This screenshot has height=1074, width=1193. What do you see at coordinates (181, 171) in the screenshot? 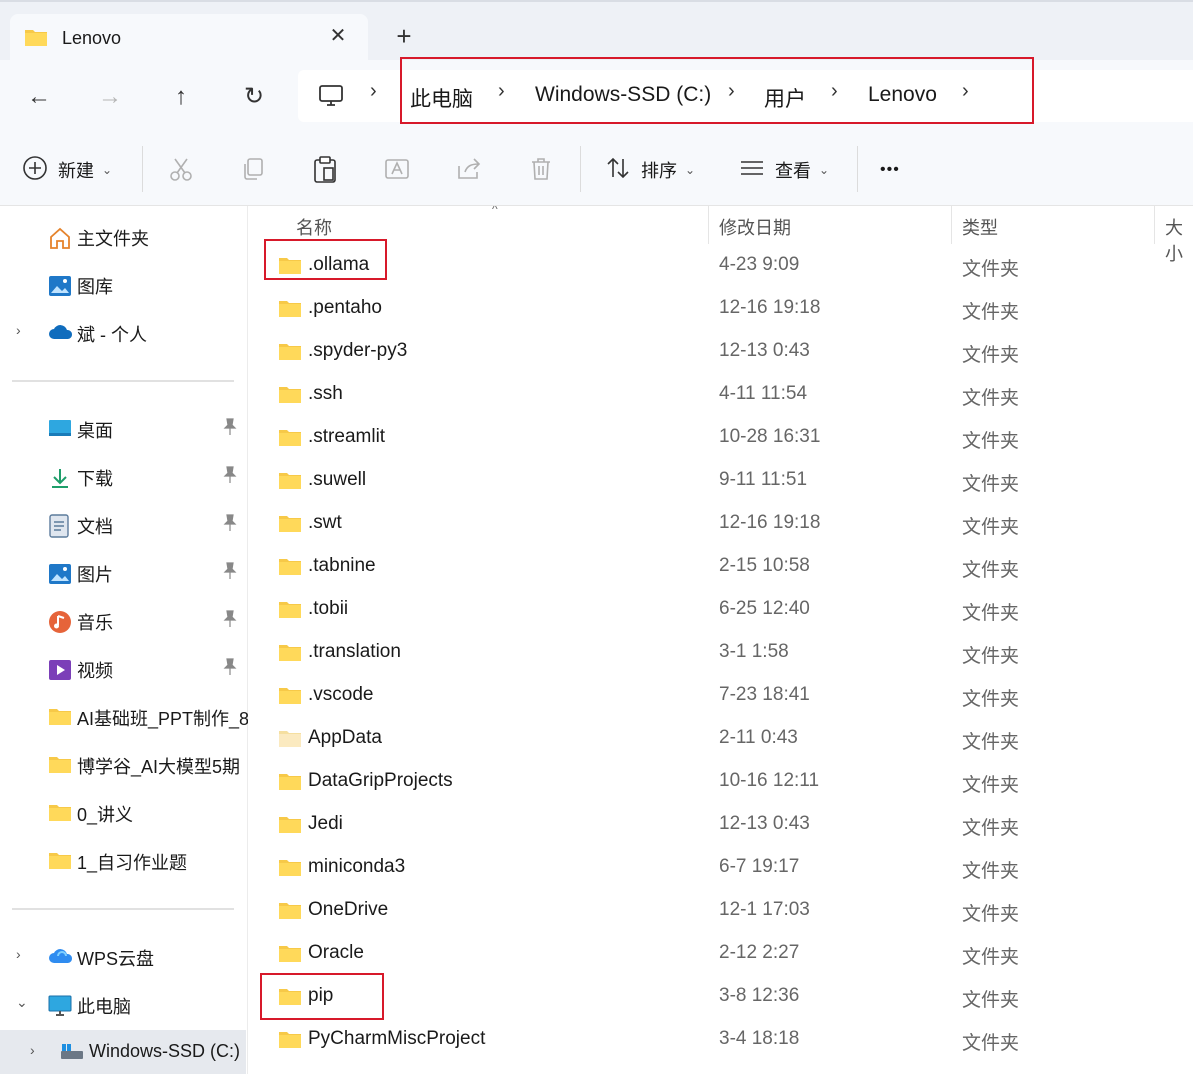
I see `cut-icon` at bounding box center [181, 171].